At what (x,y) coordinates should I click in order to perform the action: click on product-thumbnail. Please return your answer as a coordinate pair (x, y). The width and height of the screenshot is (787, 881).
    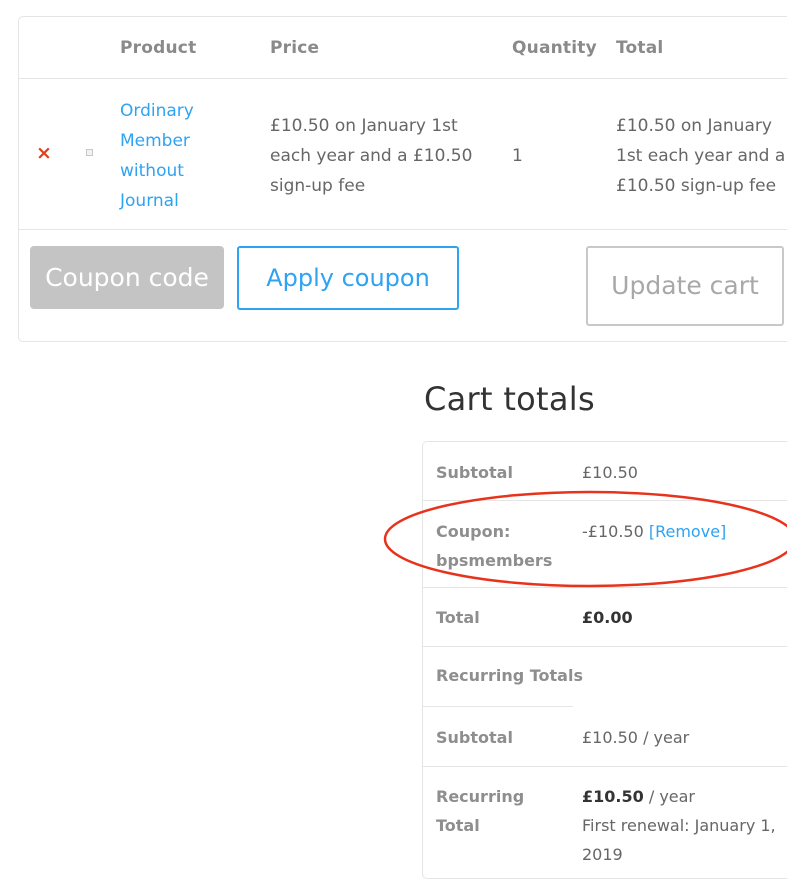
    Looking at the image, I should click on (89, 152).